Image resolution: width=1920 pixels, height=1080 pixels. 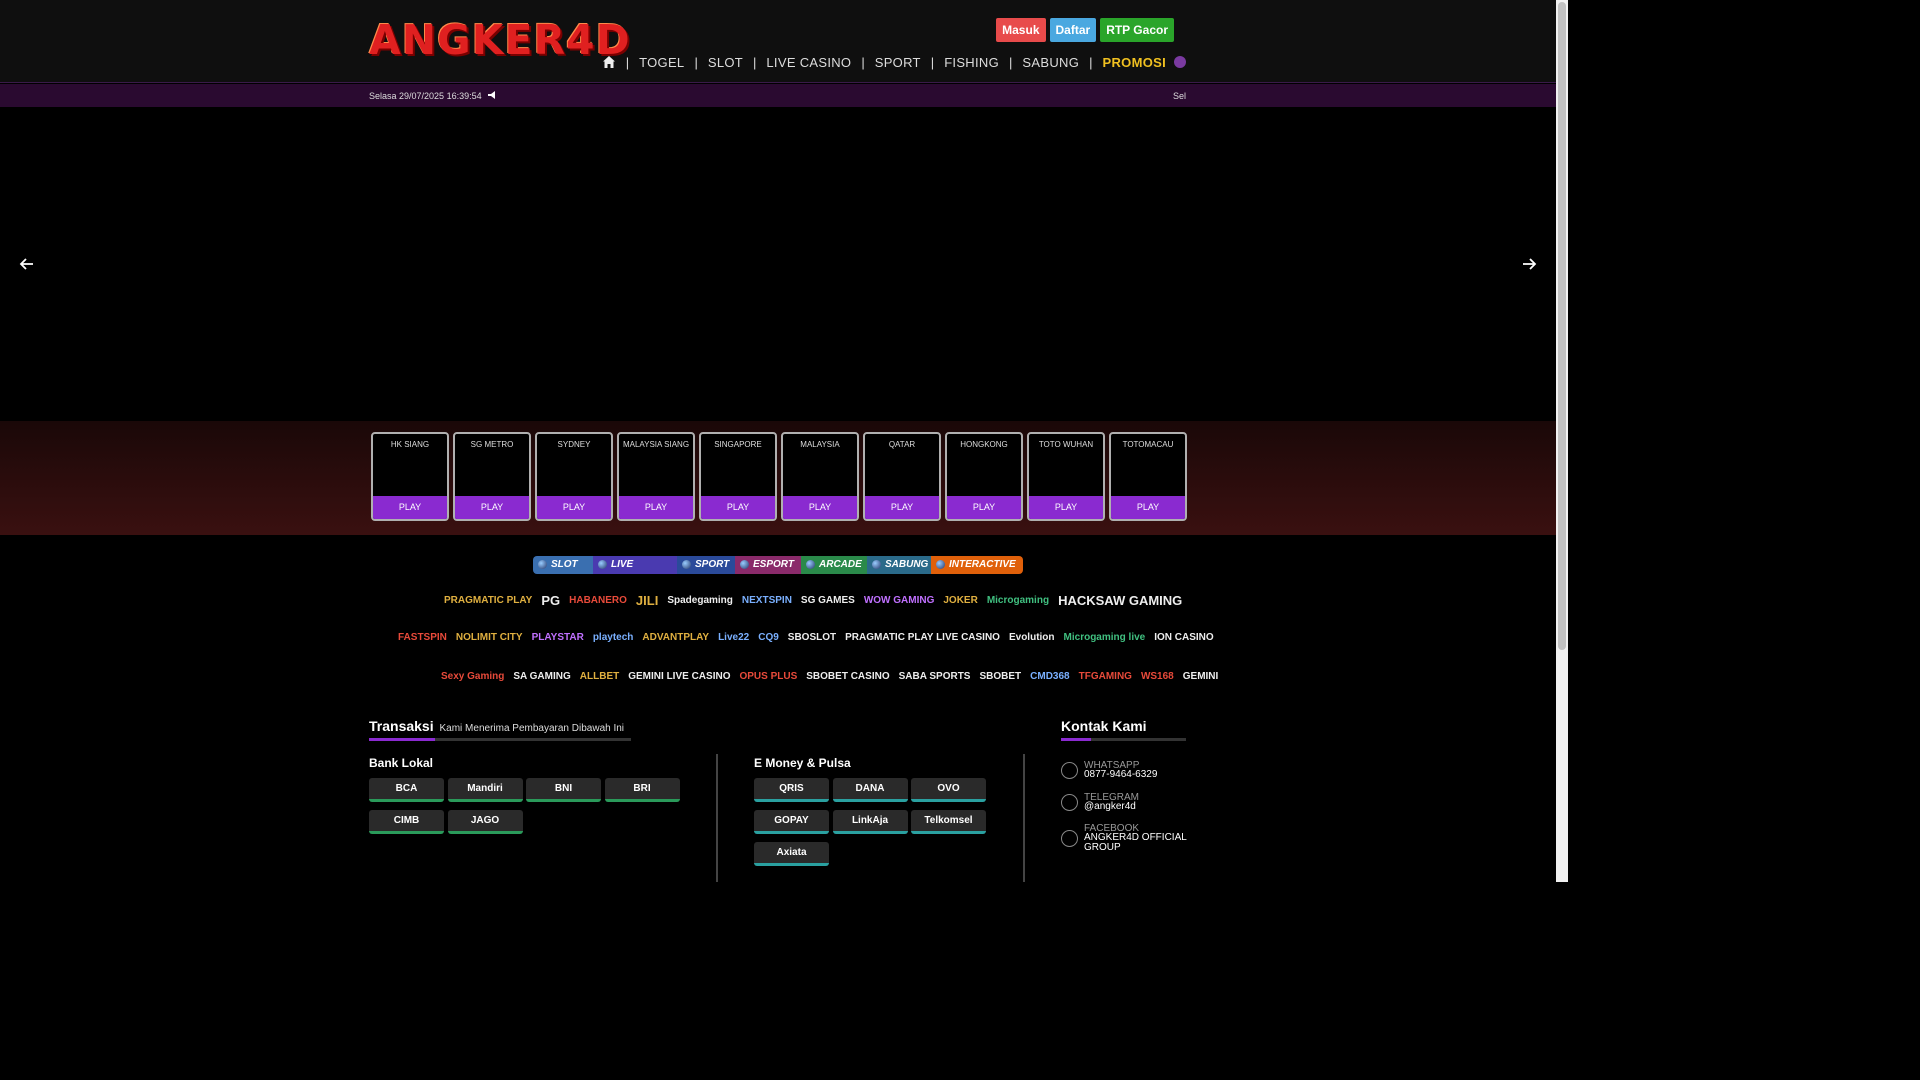 What do you see at coordinates (1105, 637) in the screenshot?
I see `provider-logo: Microgaming live` at bounding box center [1105, 637].